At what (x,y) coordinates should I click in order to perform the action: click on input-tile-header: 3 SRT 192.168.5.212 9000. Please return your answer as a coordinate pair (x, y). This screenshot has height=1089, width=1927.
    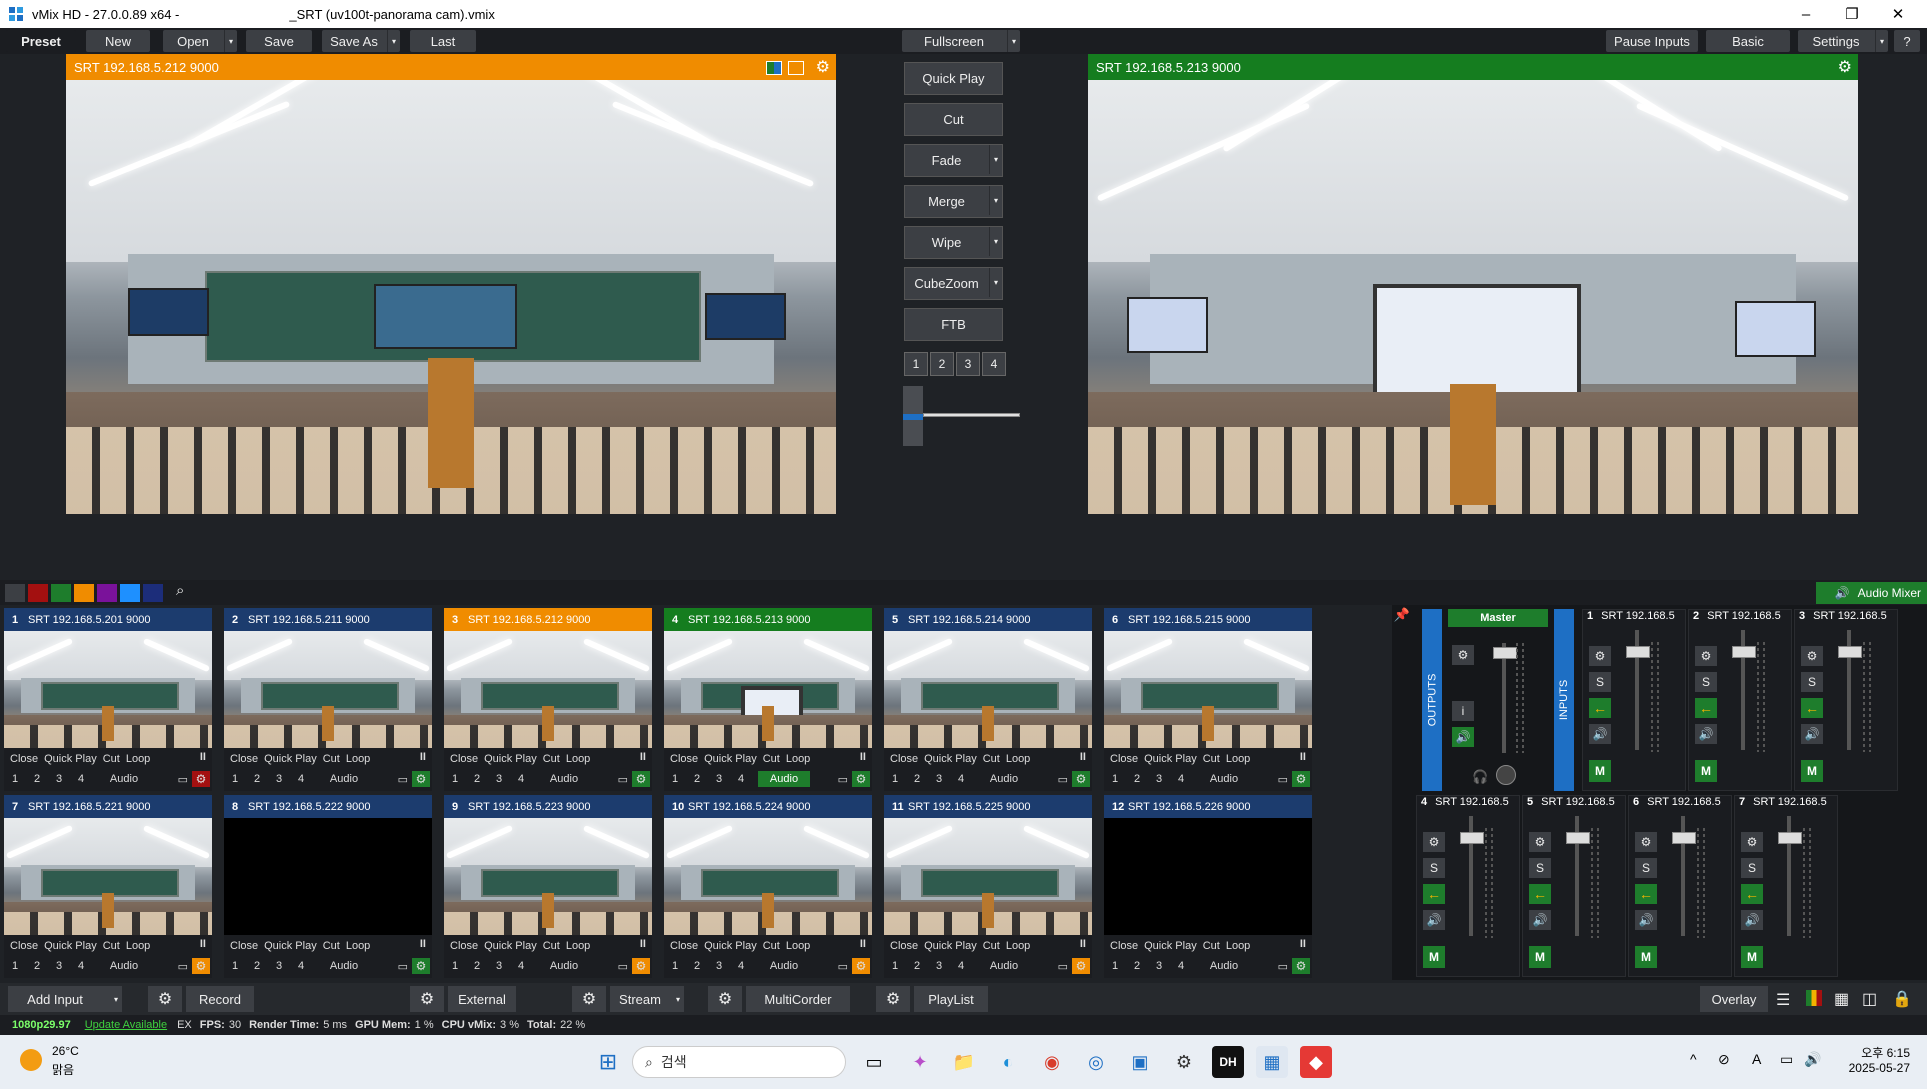
    Looking at the image, I should click on (548, 619).